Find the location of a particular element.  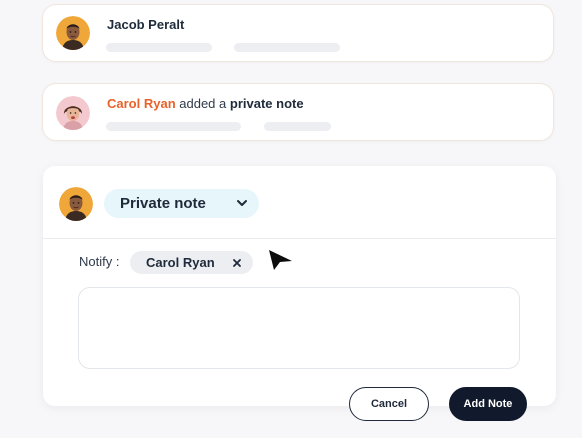

notify-label: Notify : is located at coordinates (99, 261).